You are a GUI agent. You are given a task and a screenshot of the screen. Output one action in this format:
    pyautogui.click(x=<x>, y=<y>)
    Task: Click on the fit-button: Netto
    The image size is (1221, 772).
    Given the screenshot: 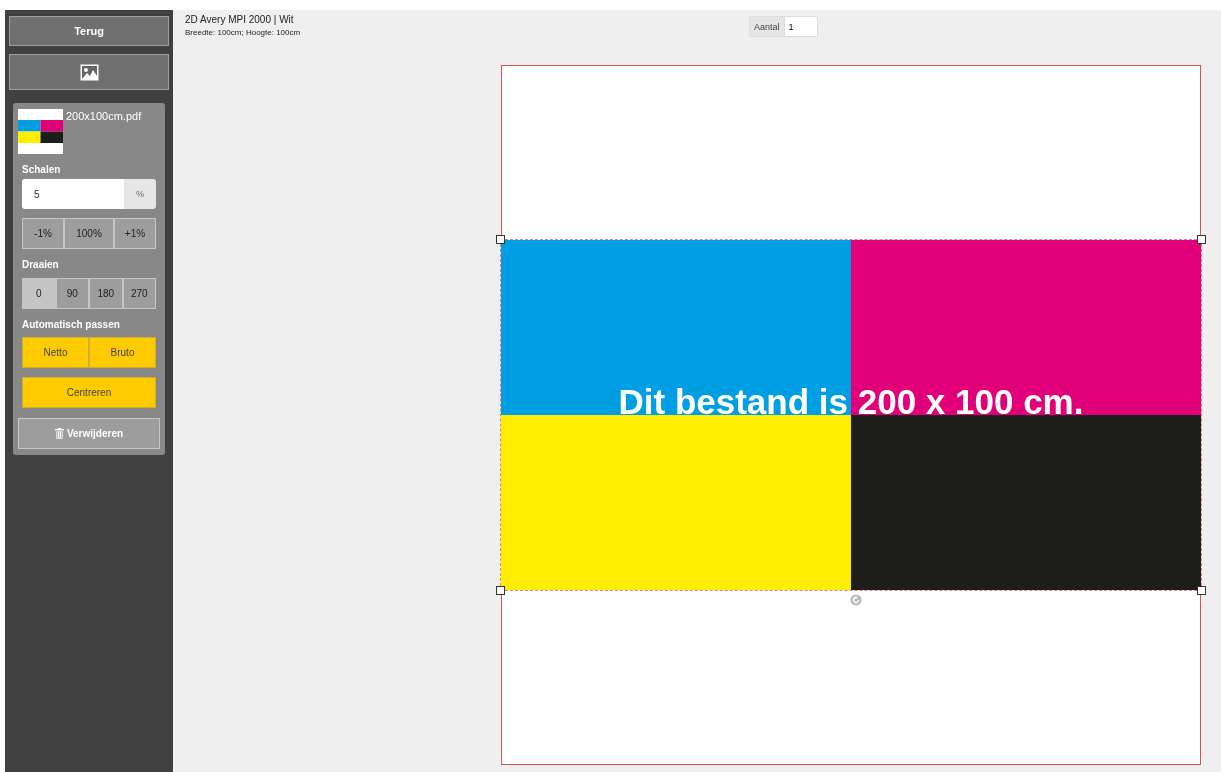 What is the action you would take?
    pyautogui.click(x=55, y=352)
    